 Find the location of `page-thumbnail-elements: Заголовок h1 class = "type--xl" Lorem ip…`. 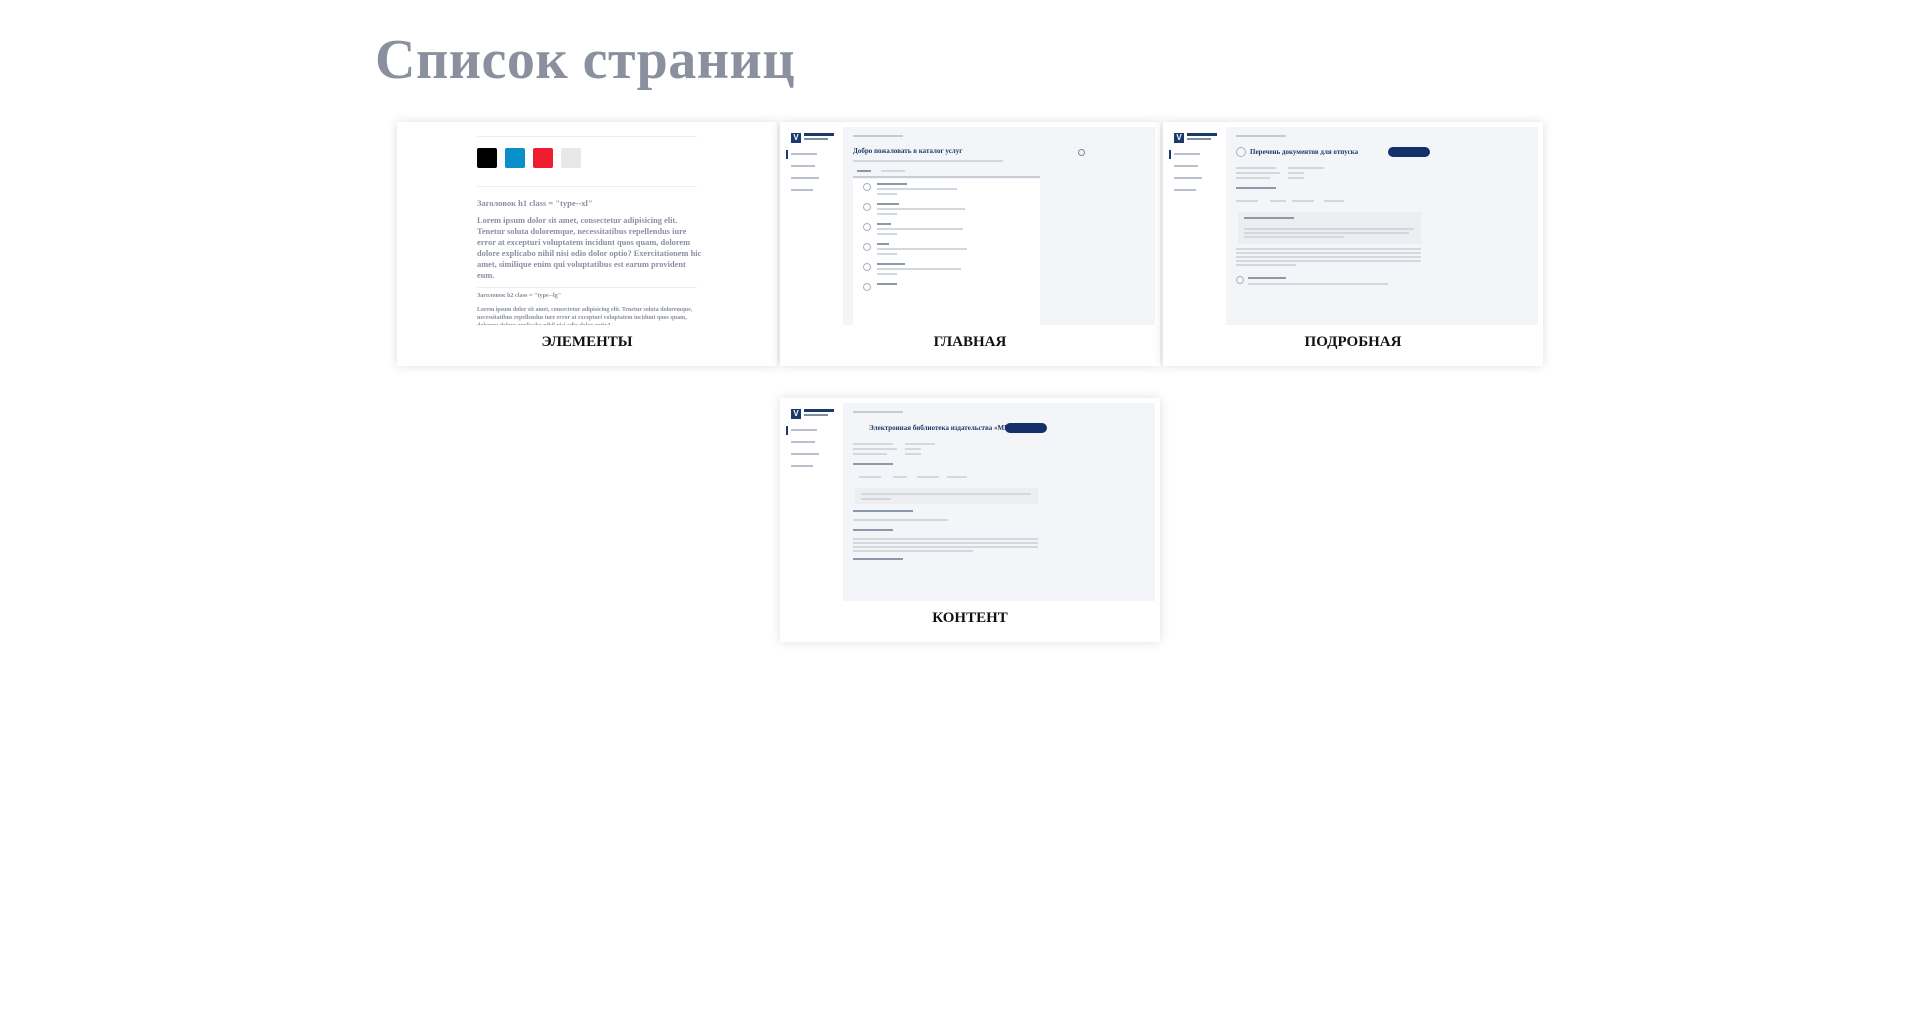

page-thumbnail-elements: Заголовок h1 class = "type--xl" Lorem ip… is located at coordinates (587, 226).